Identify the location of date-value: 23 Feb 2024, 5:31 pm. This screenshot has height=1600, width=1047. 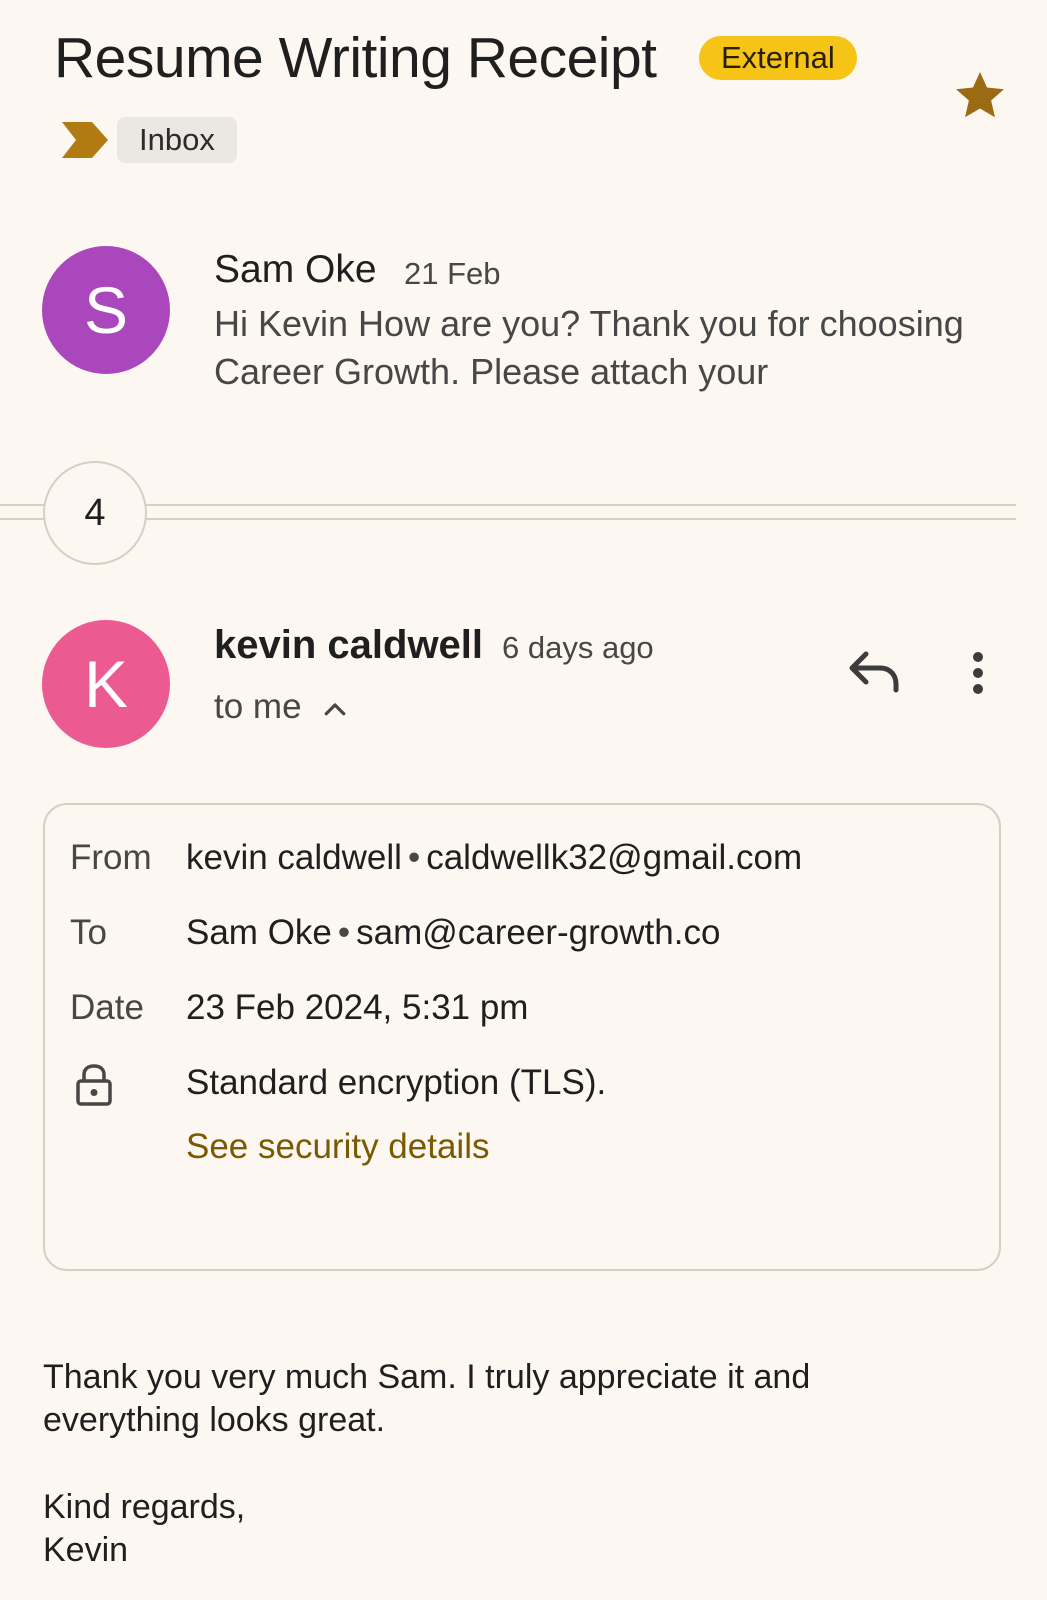
(357, 1007).